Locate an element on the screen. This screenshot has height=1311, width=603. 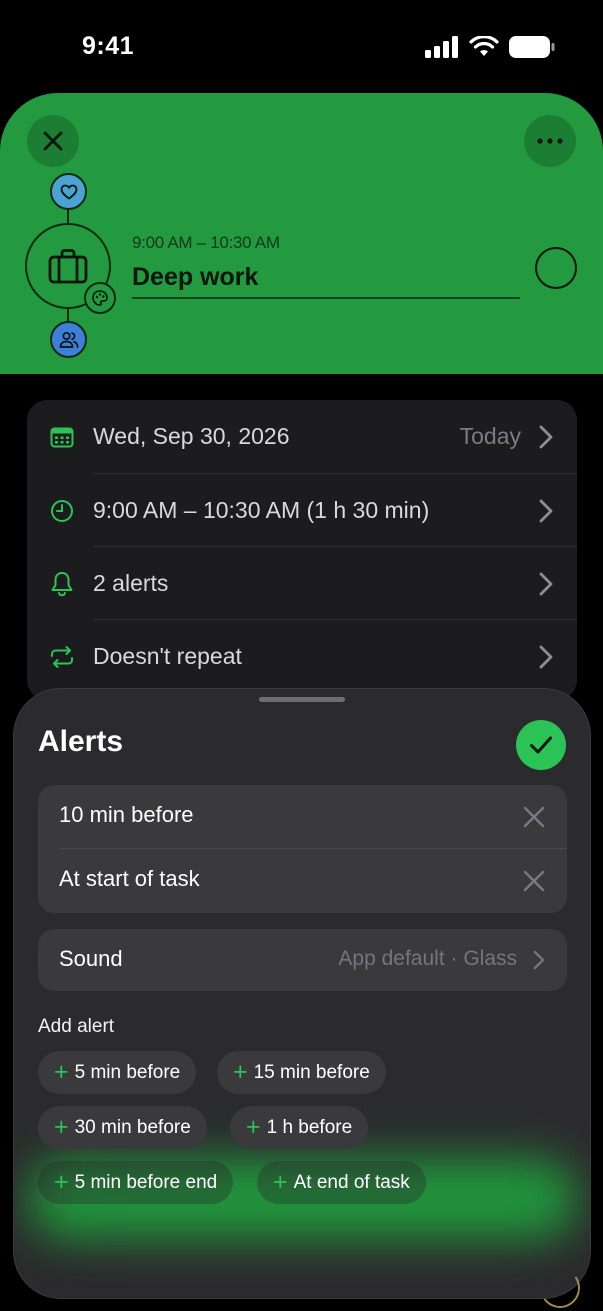
done-button is located at coordinates (541, 745).